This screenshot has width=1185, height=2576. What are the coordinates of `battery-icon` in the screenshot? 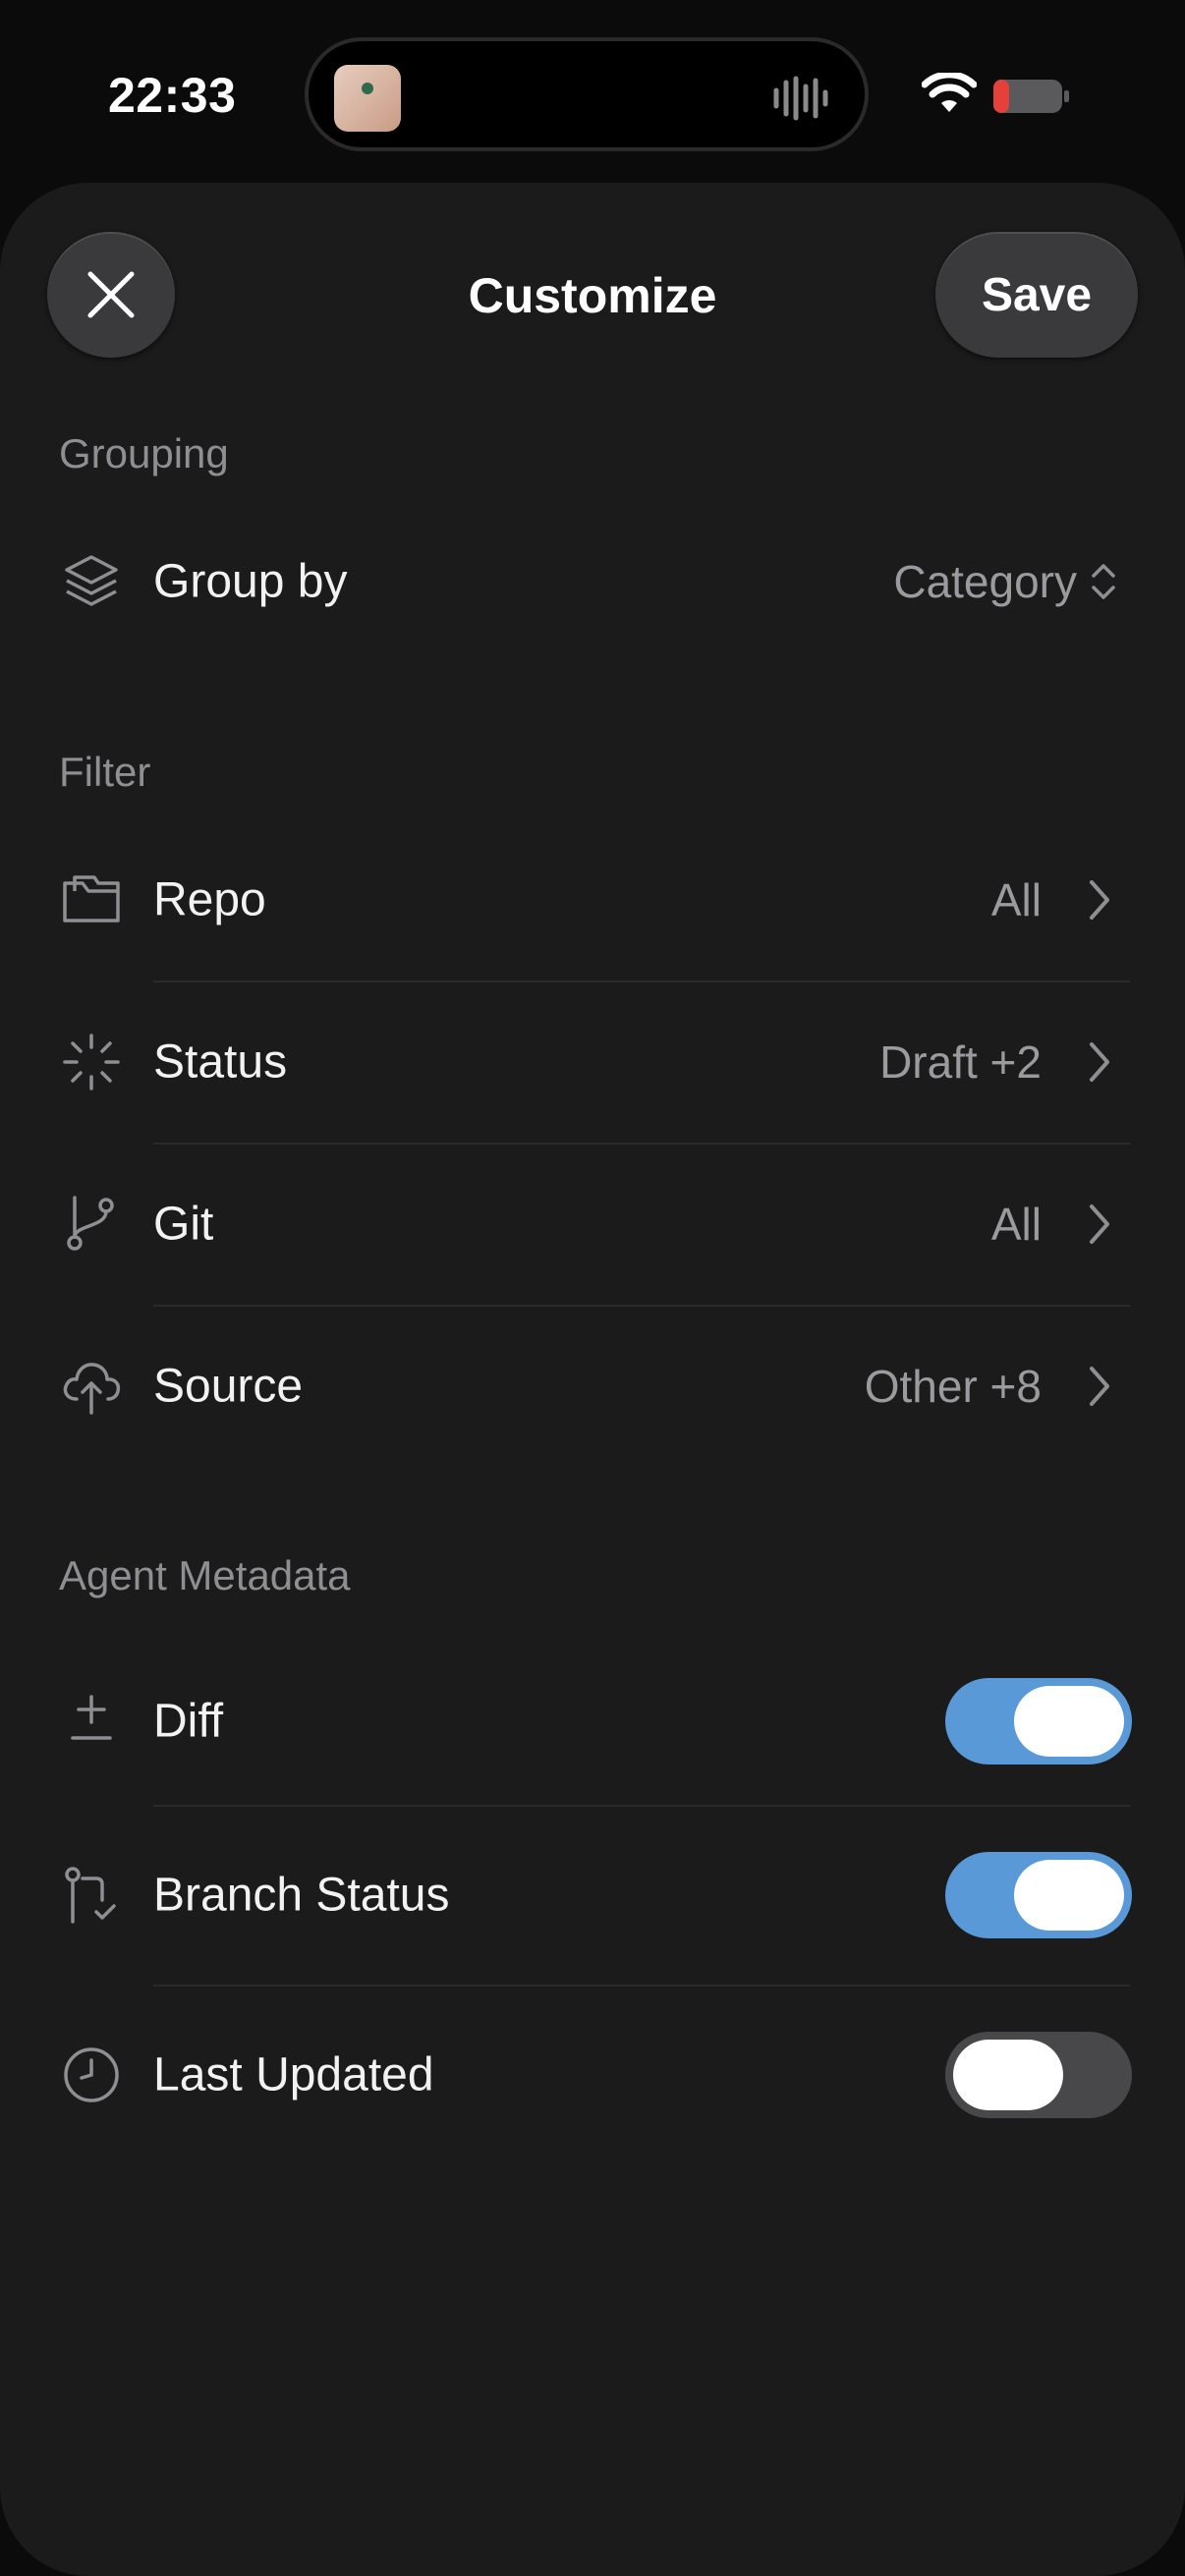 It's located at (1031, 96).